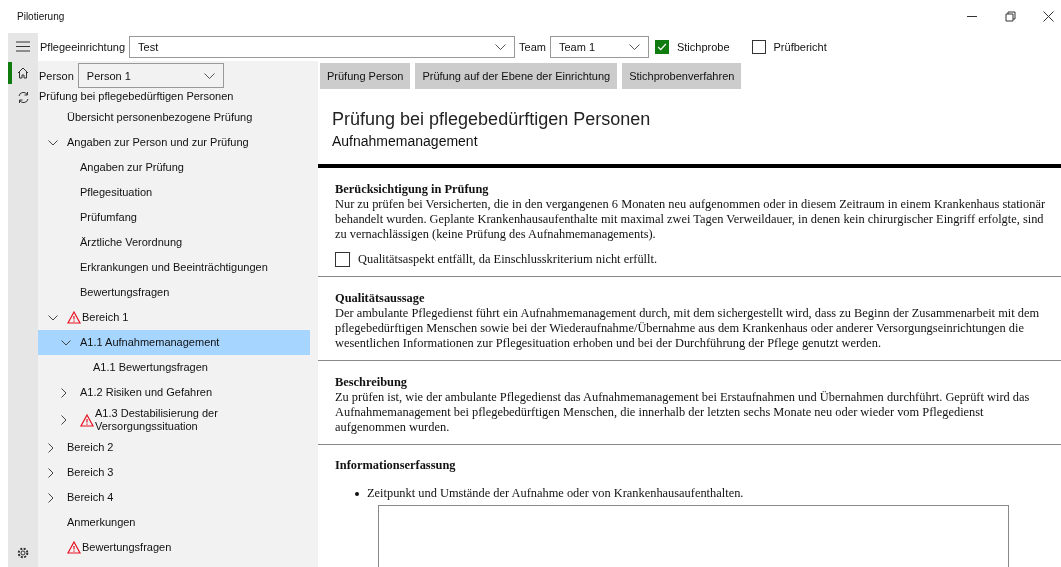 Image resolution: width=1061 pixels, height=567 pixels. Describe the element at coordinates (683, 412) in the screenshot. I see `section-text: Zu prüfen ist, wie der ambulante Pflegedienst das Aufnahmemanagement bei Erstaufnahmen und Übernahmen durchführt. Geprüft wird das Aufnahmemanagement bei pflegebedürftigen Menschen, die innerhalb der letzten sechs Monate neu oder wieder vom Pflegedienst aufgenommen wurden.` at that location.